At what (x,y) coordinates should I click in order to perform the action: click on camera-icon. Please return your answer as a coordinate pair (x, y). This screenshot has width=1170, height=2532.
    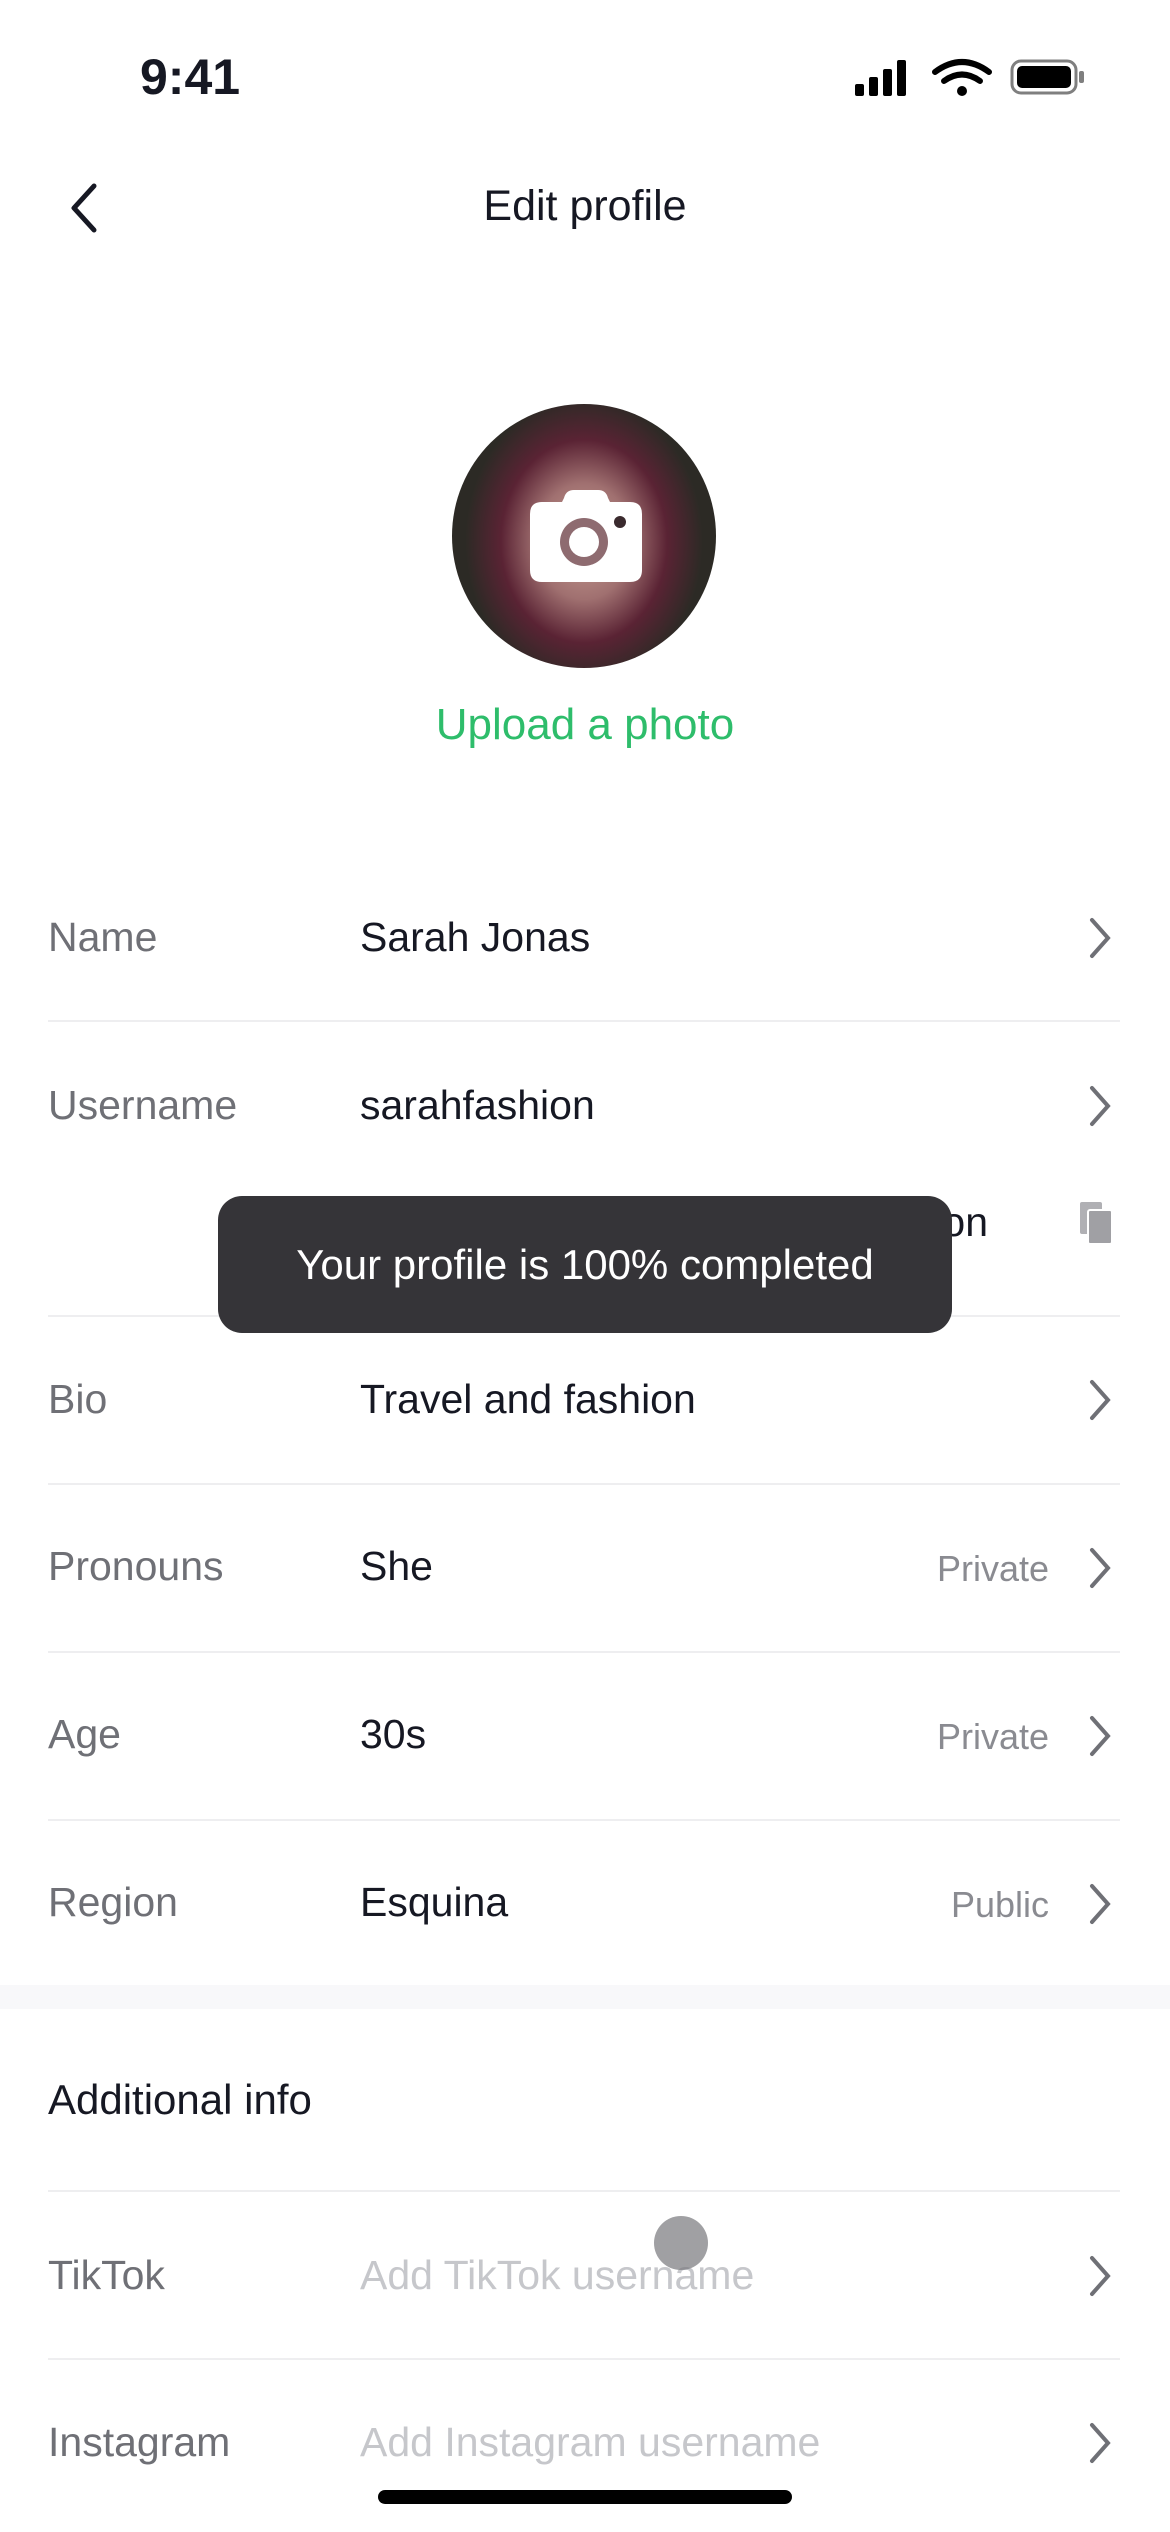
    Looking at the image, I should click on (586, 536).